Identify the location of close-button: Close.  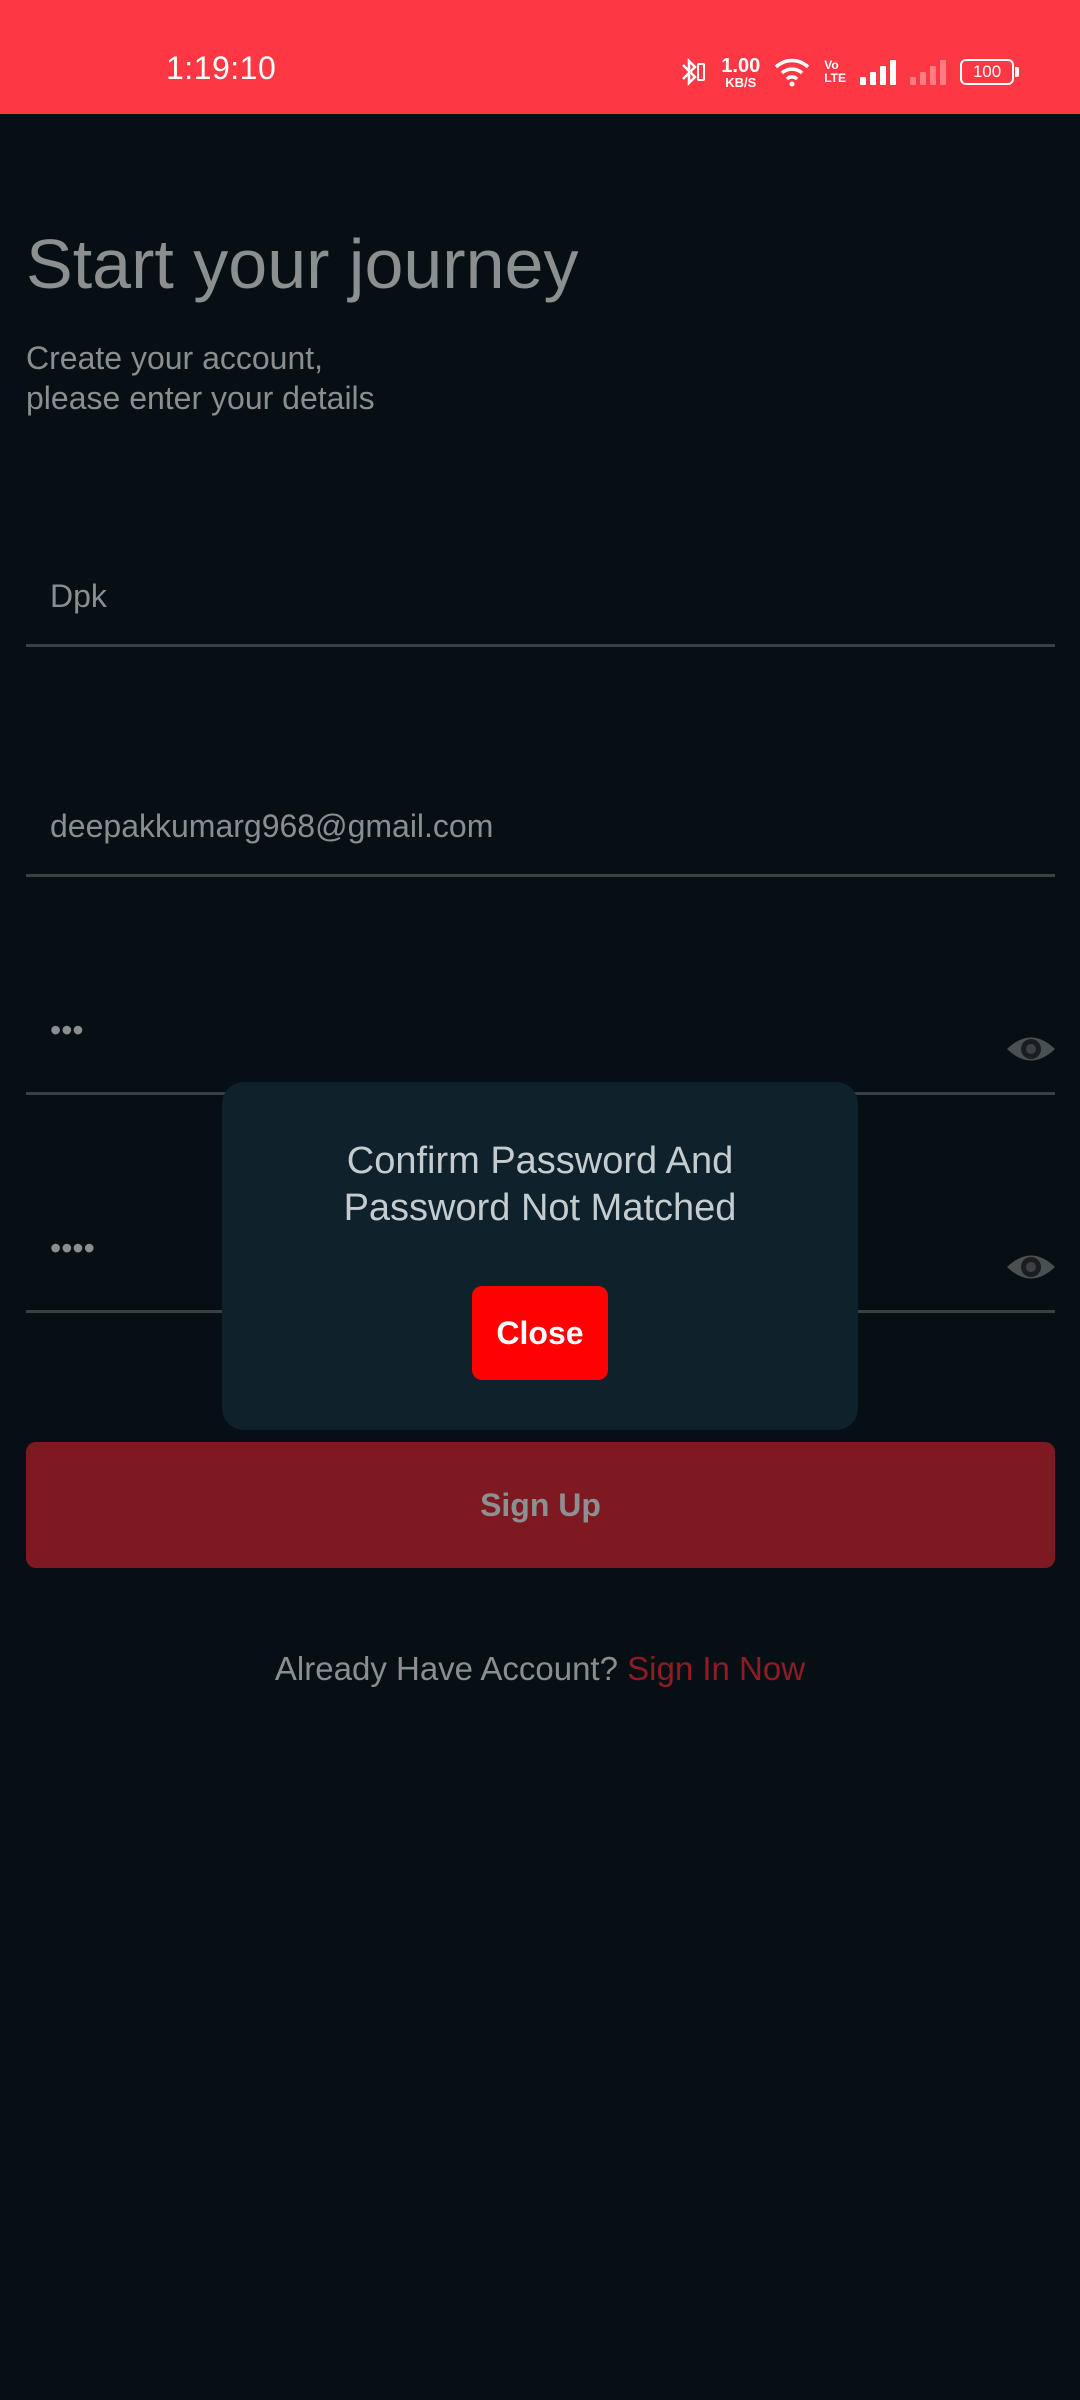
(540, 1333).